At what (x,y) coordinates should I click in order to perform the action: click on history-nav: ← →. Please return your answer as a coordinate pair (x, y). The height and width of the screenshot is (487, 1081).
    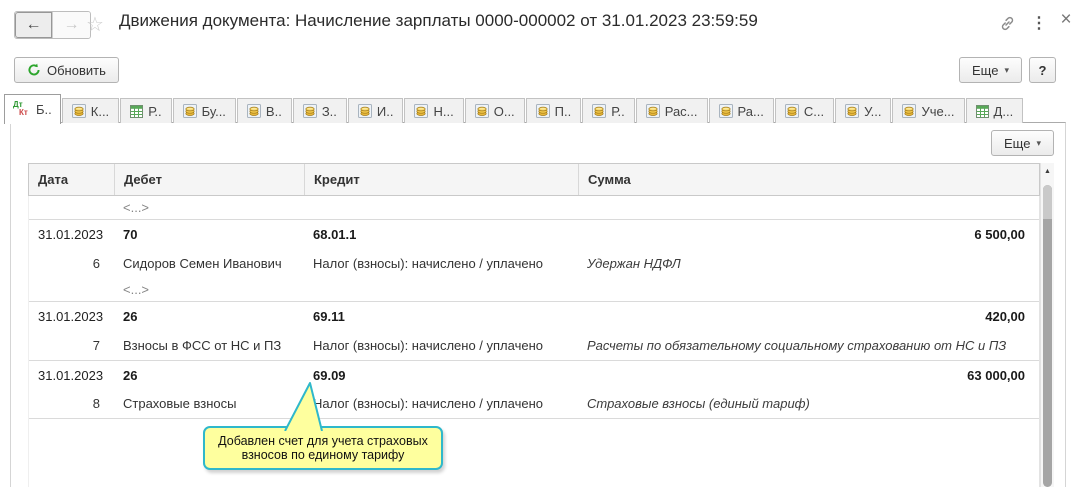
    Looking at the image, I should click on (52, 25).